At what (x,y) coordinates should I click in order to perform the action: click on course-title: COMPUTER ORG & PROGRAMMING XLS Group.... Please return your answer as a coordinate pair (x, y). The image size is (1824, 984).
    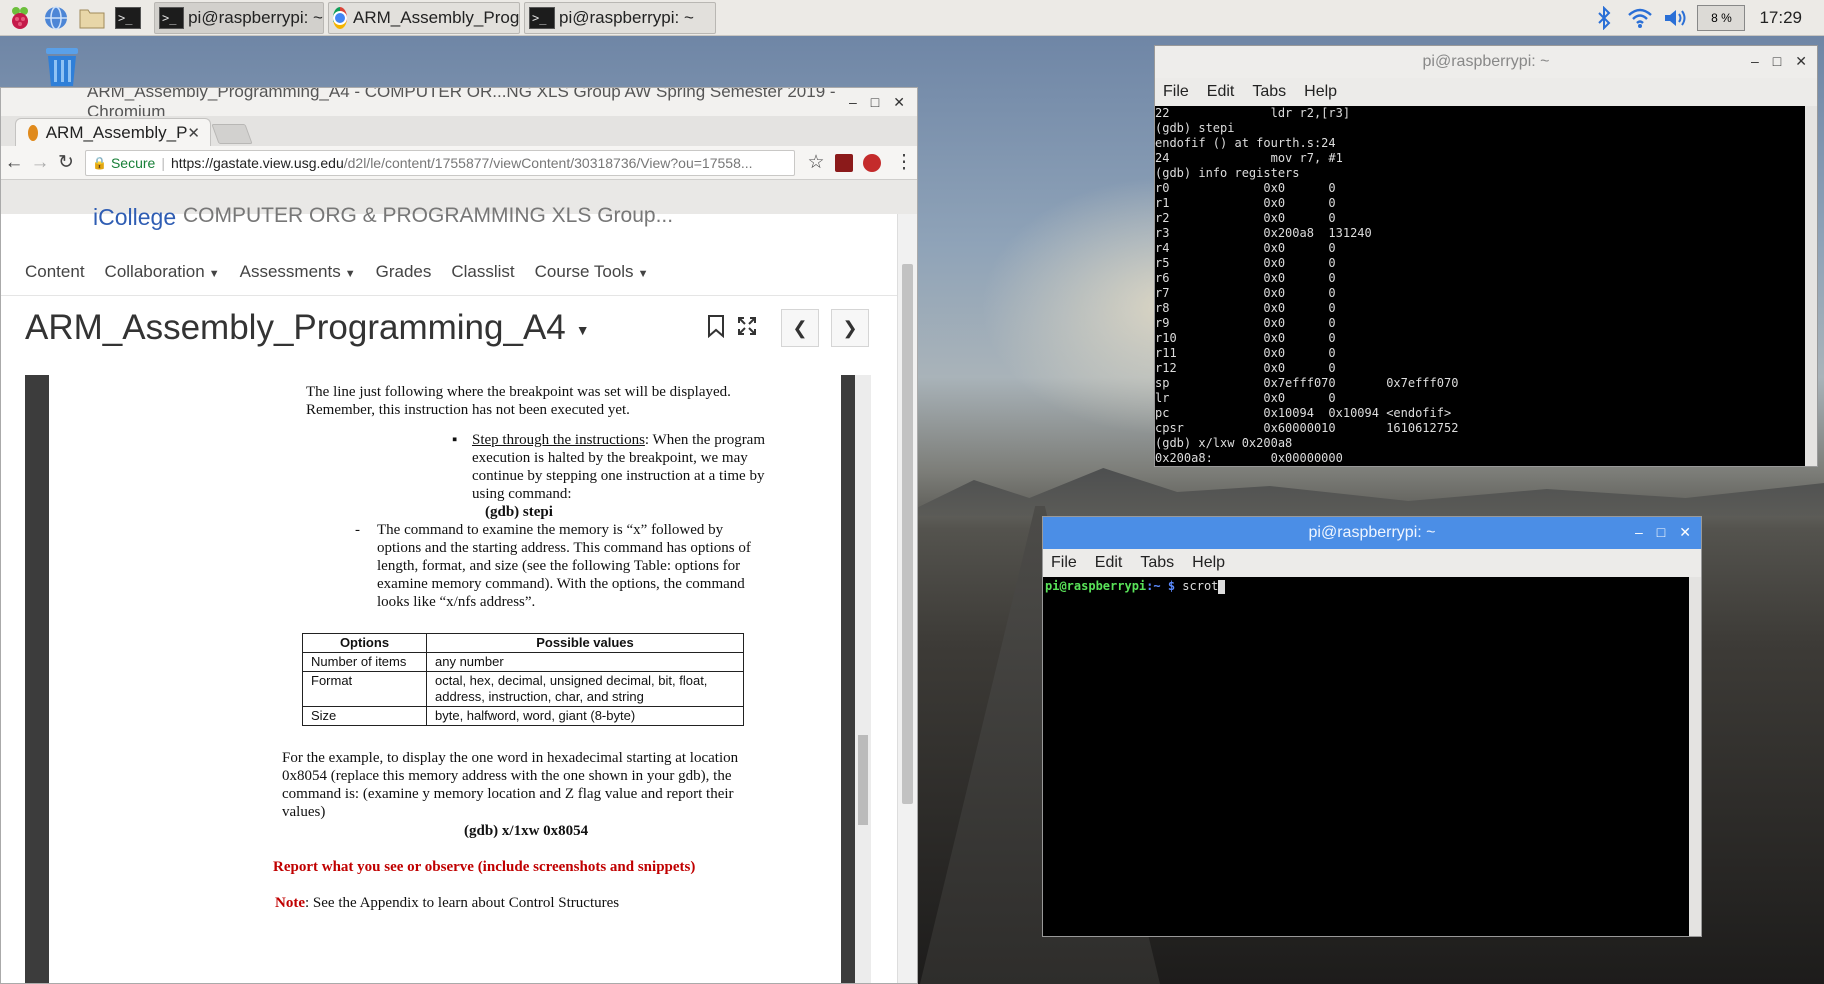
    Looking at the image, I should click on (428, 216).